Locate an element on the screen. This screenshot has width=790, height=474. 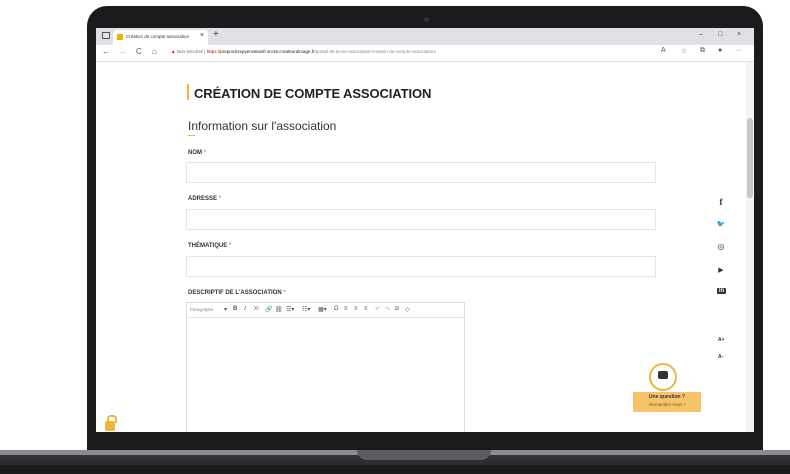
section-underline is located at coordinates (191, 135).